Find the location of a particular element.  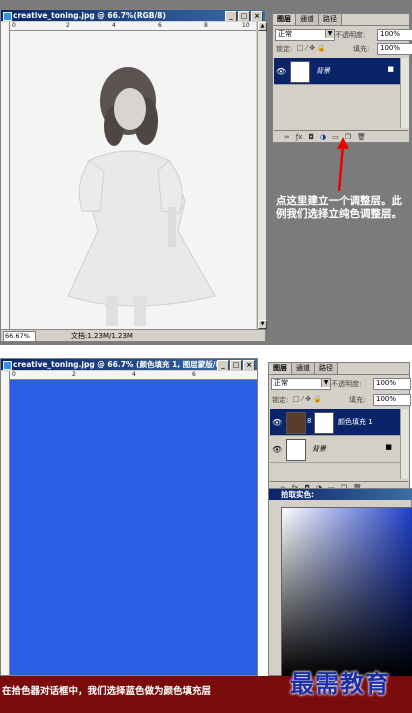

red-arrow-annotation is located at coordinates (343, 164).